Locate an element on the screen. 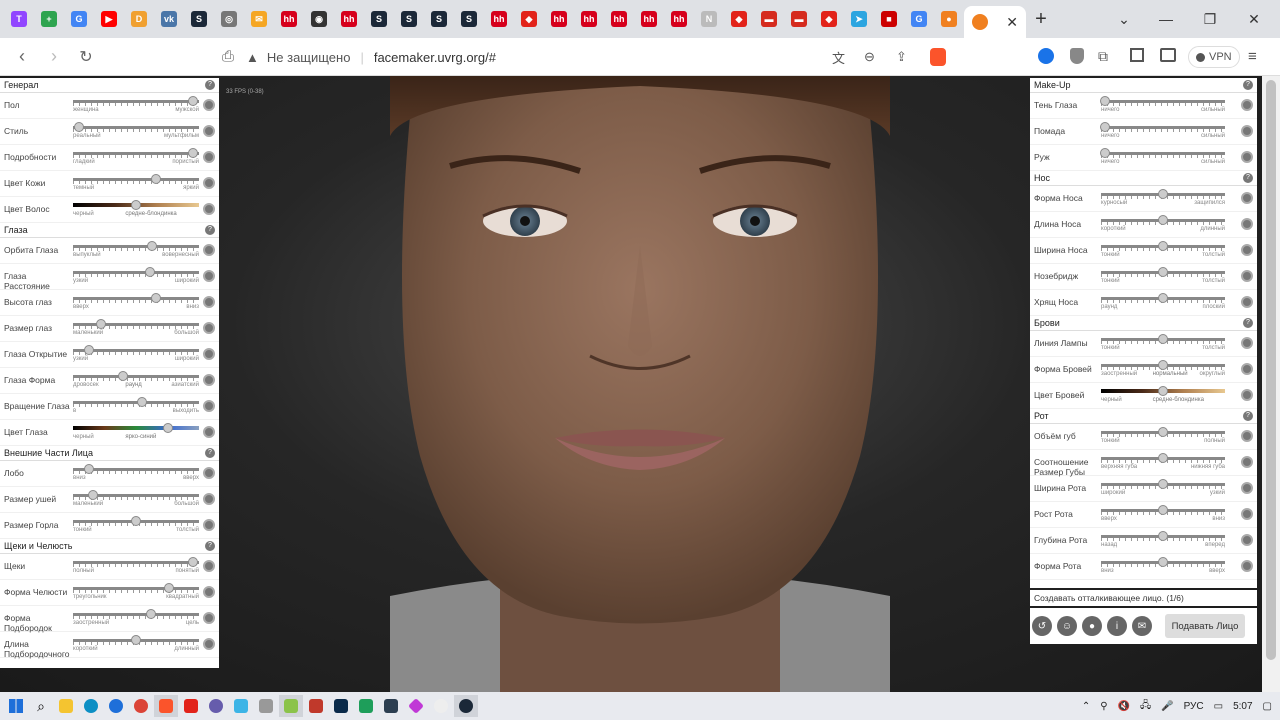 Image resolution: width=1280 pixels, height=720 pixels. telegram-tab: ➤ is located at coordinates (859, 19).